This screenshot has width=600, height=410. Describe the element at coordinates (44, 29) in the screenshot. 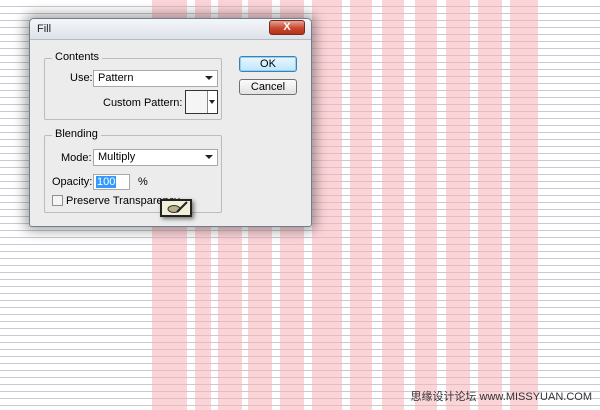

I see `dialog-title: Fill` at that location.